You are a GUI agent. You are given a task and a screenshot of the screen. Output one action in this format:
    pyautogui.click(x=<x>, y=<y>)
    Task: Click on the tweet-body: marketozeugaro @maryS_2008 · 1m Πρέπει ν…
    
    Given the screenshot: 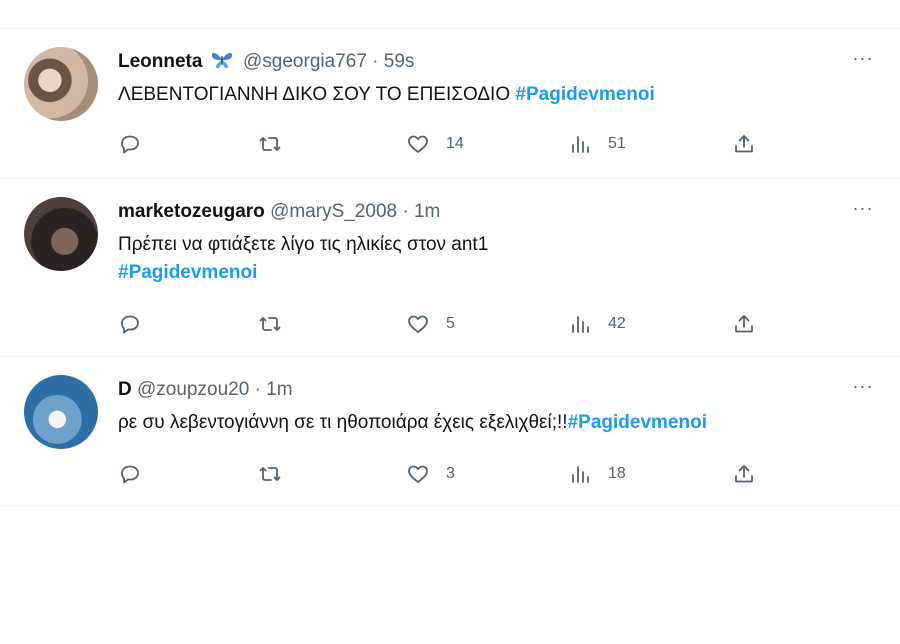 What is the action you would take?
    pyautogui.click(x=494, y=243)
    